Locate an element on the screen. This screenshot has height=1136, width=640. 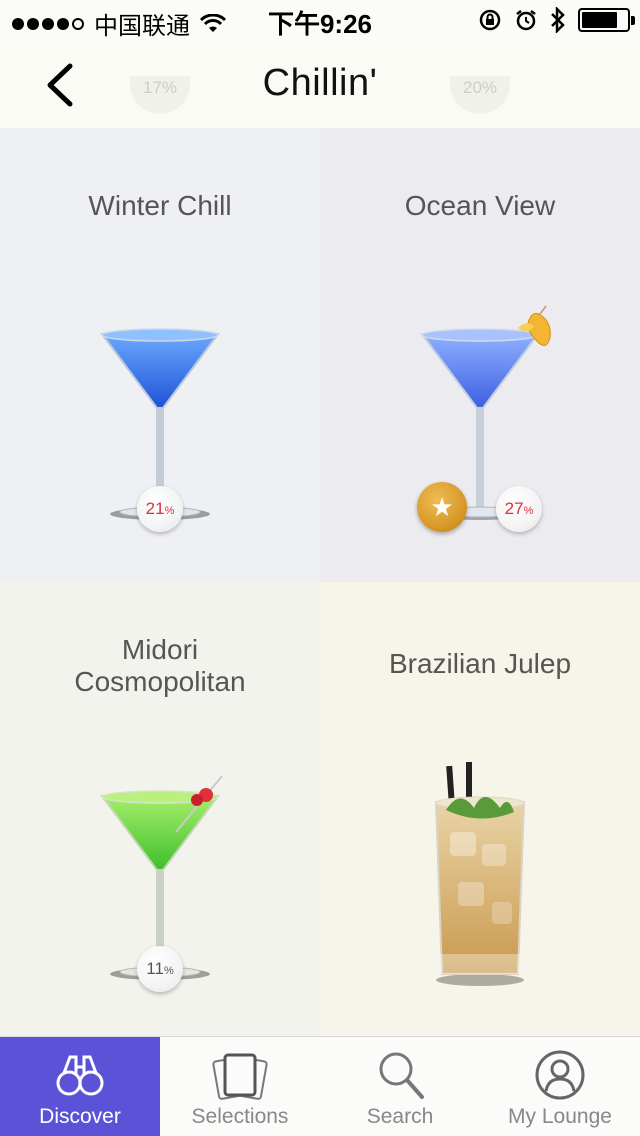
tab-discover: Discover is located at coordinates (80, 1086).